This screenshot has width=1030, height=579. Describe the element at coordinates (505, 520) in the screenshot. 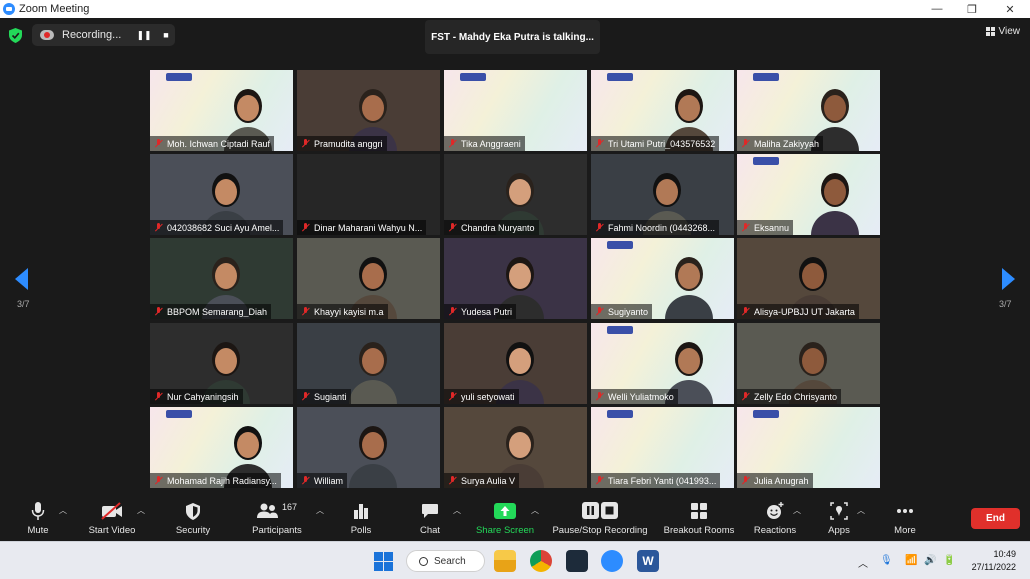

I see `share-screen-button: Share Screen` at that location.